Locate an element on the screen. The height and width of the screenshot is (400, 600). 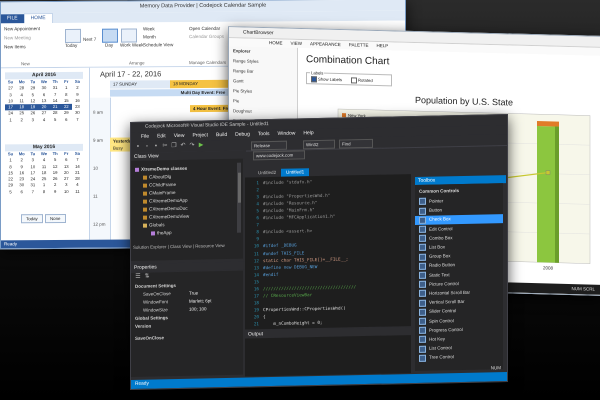
tree-item: CXtremeDemoView is located at coordinates (166, 217).